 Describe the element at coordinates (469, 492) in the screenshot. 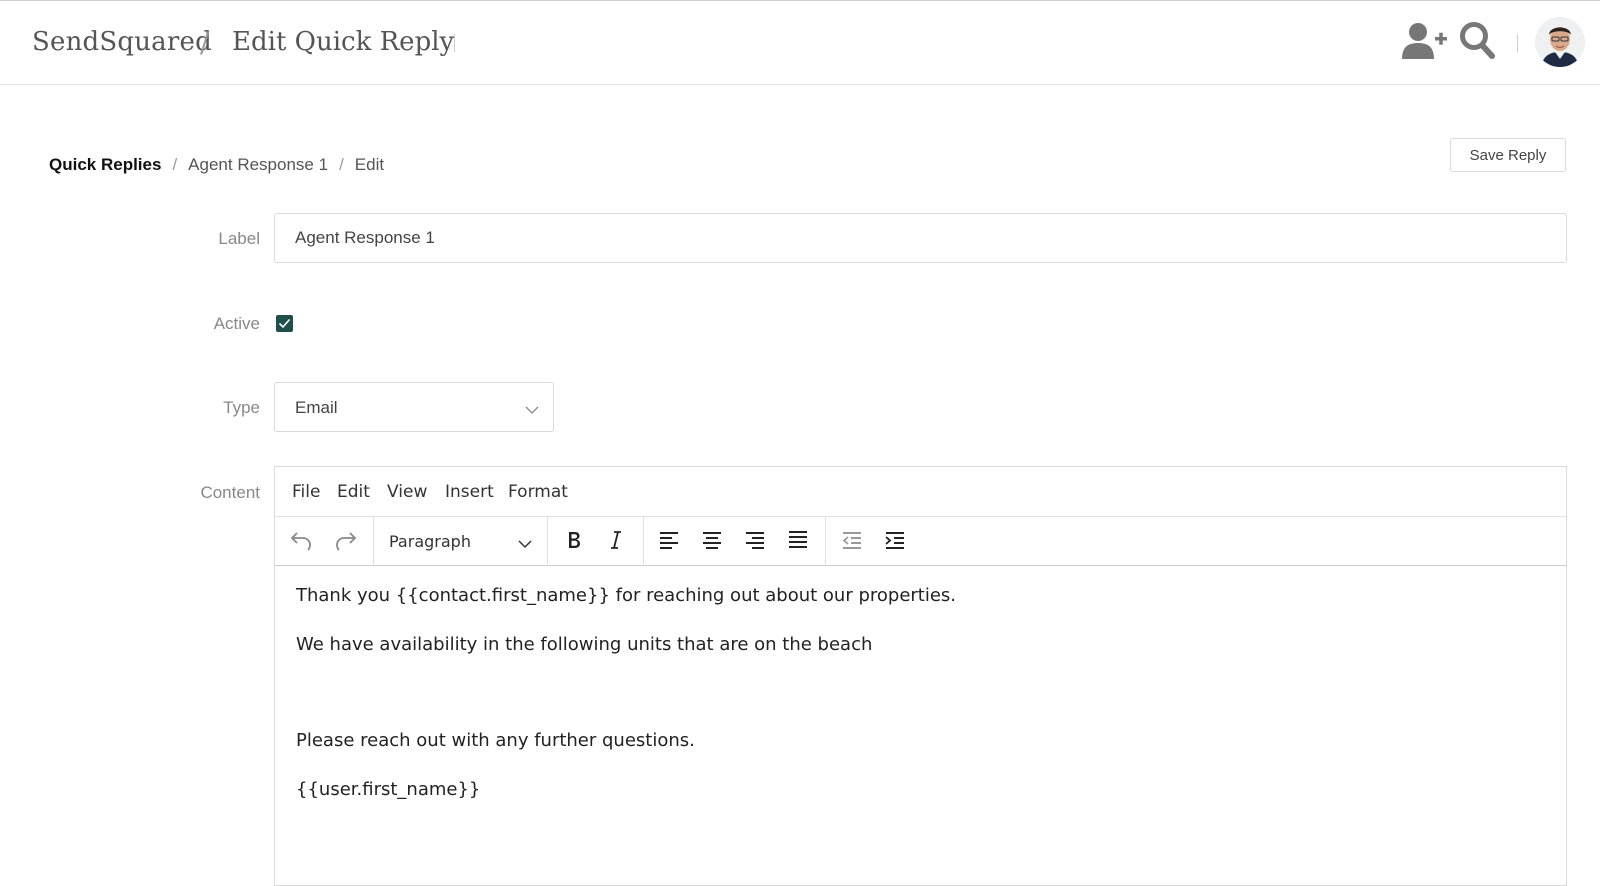

I see `menu-insert: Insert` at that location.